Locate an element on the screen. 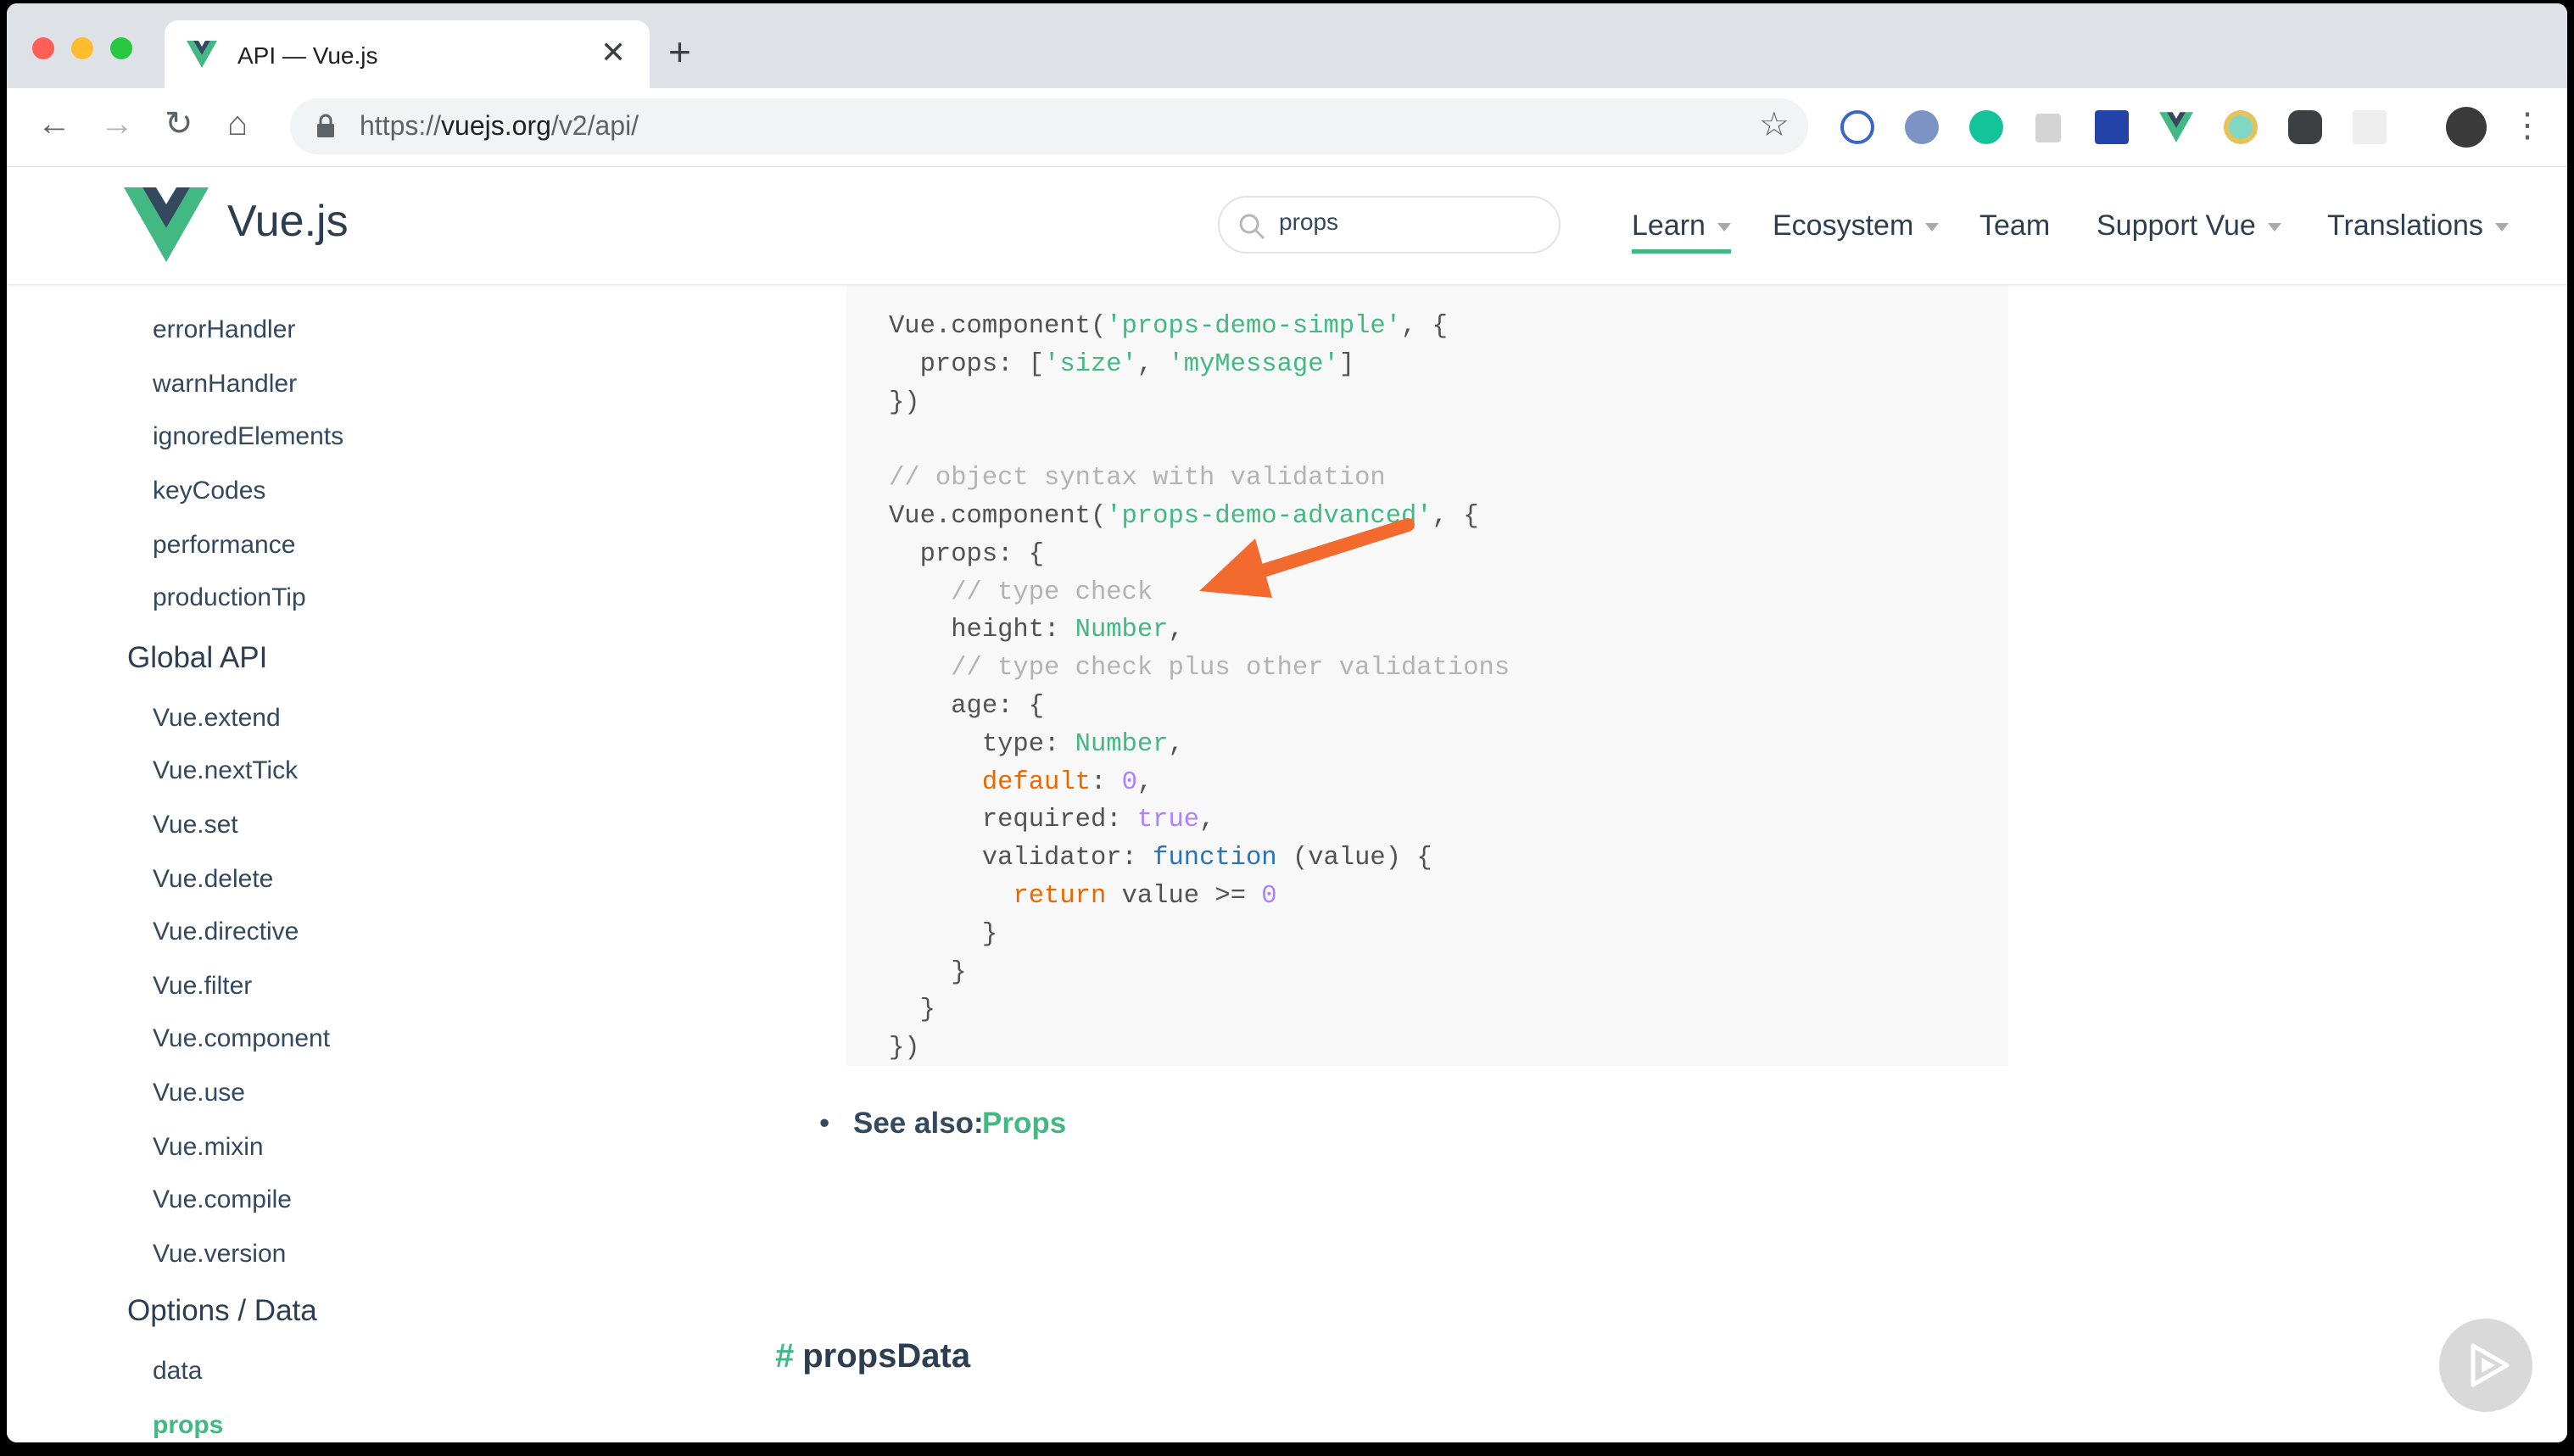 This screenshot has width=2574, height=1456. code-token: return is located at coordinates (1060, 896).